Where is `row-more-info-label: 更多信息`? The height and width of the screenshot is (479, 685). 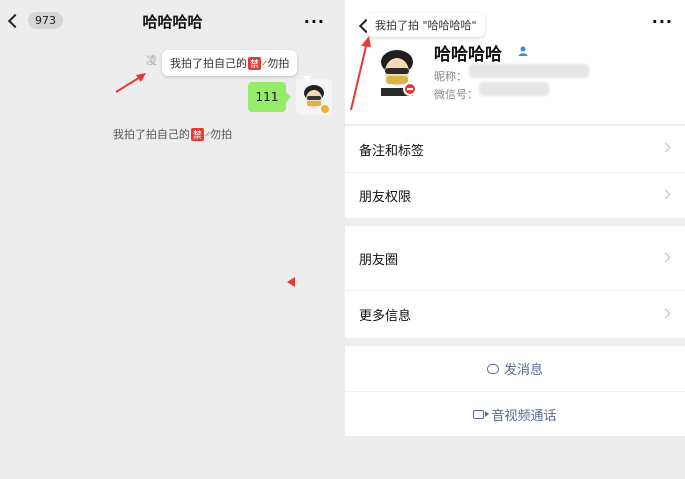 row-more-info-label: 更多信息 is located at coordinates (385, 316).